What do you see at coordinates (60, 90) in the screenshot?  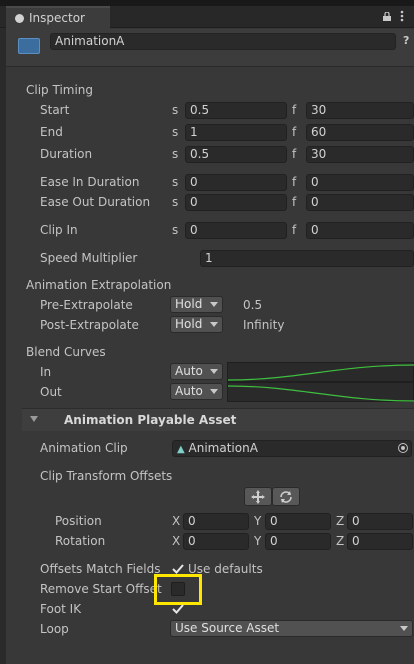 I see `clip-timing-header: Clip Timing` at bounding box center [60, 90].